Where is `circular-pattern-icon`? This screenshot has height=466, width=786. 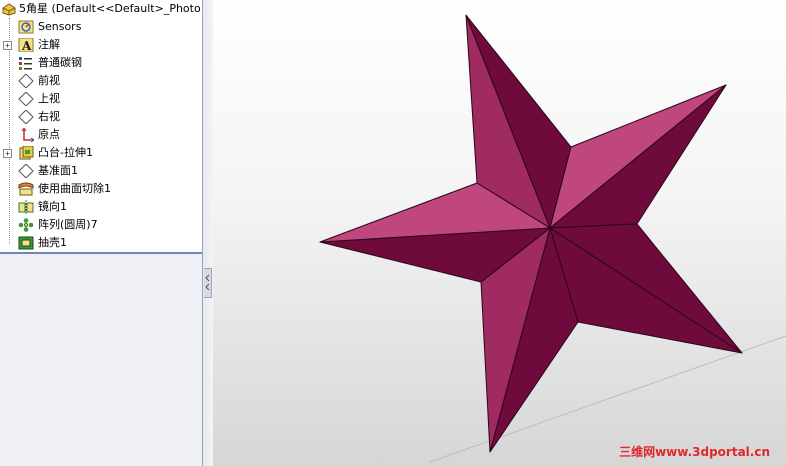
circular-pattern-icon is located at coordinates (26, 225).